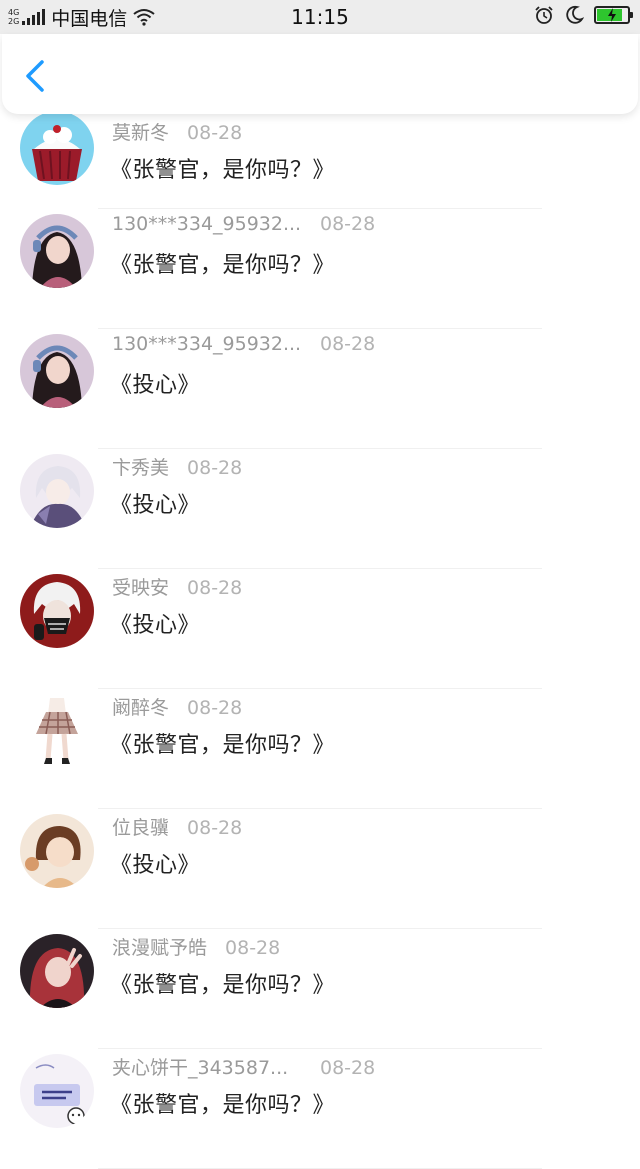 This screenshot has width=640, height=1169. Describe the element at coordinates (320, 74) in the screenshot. I see `nav-bar` at that location.